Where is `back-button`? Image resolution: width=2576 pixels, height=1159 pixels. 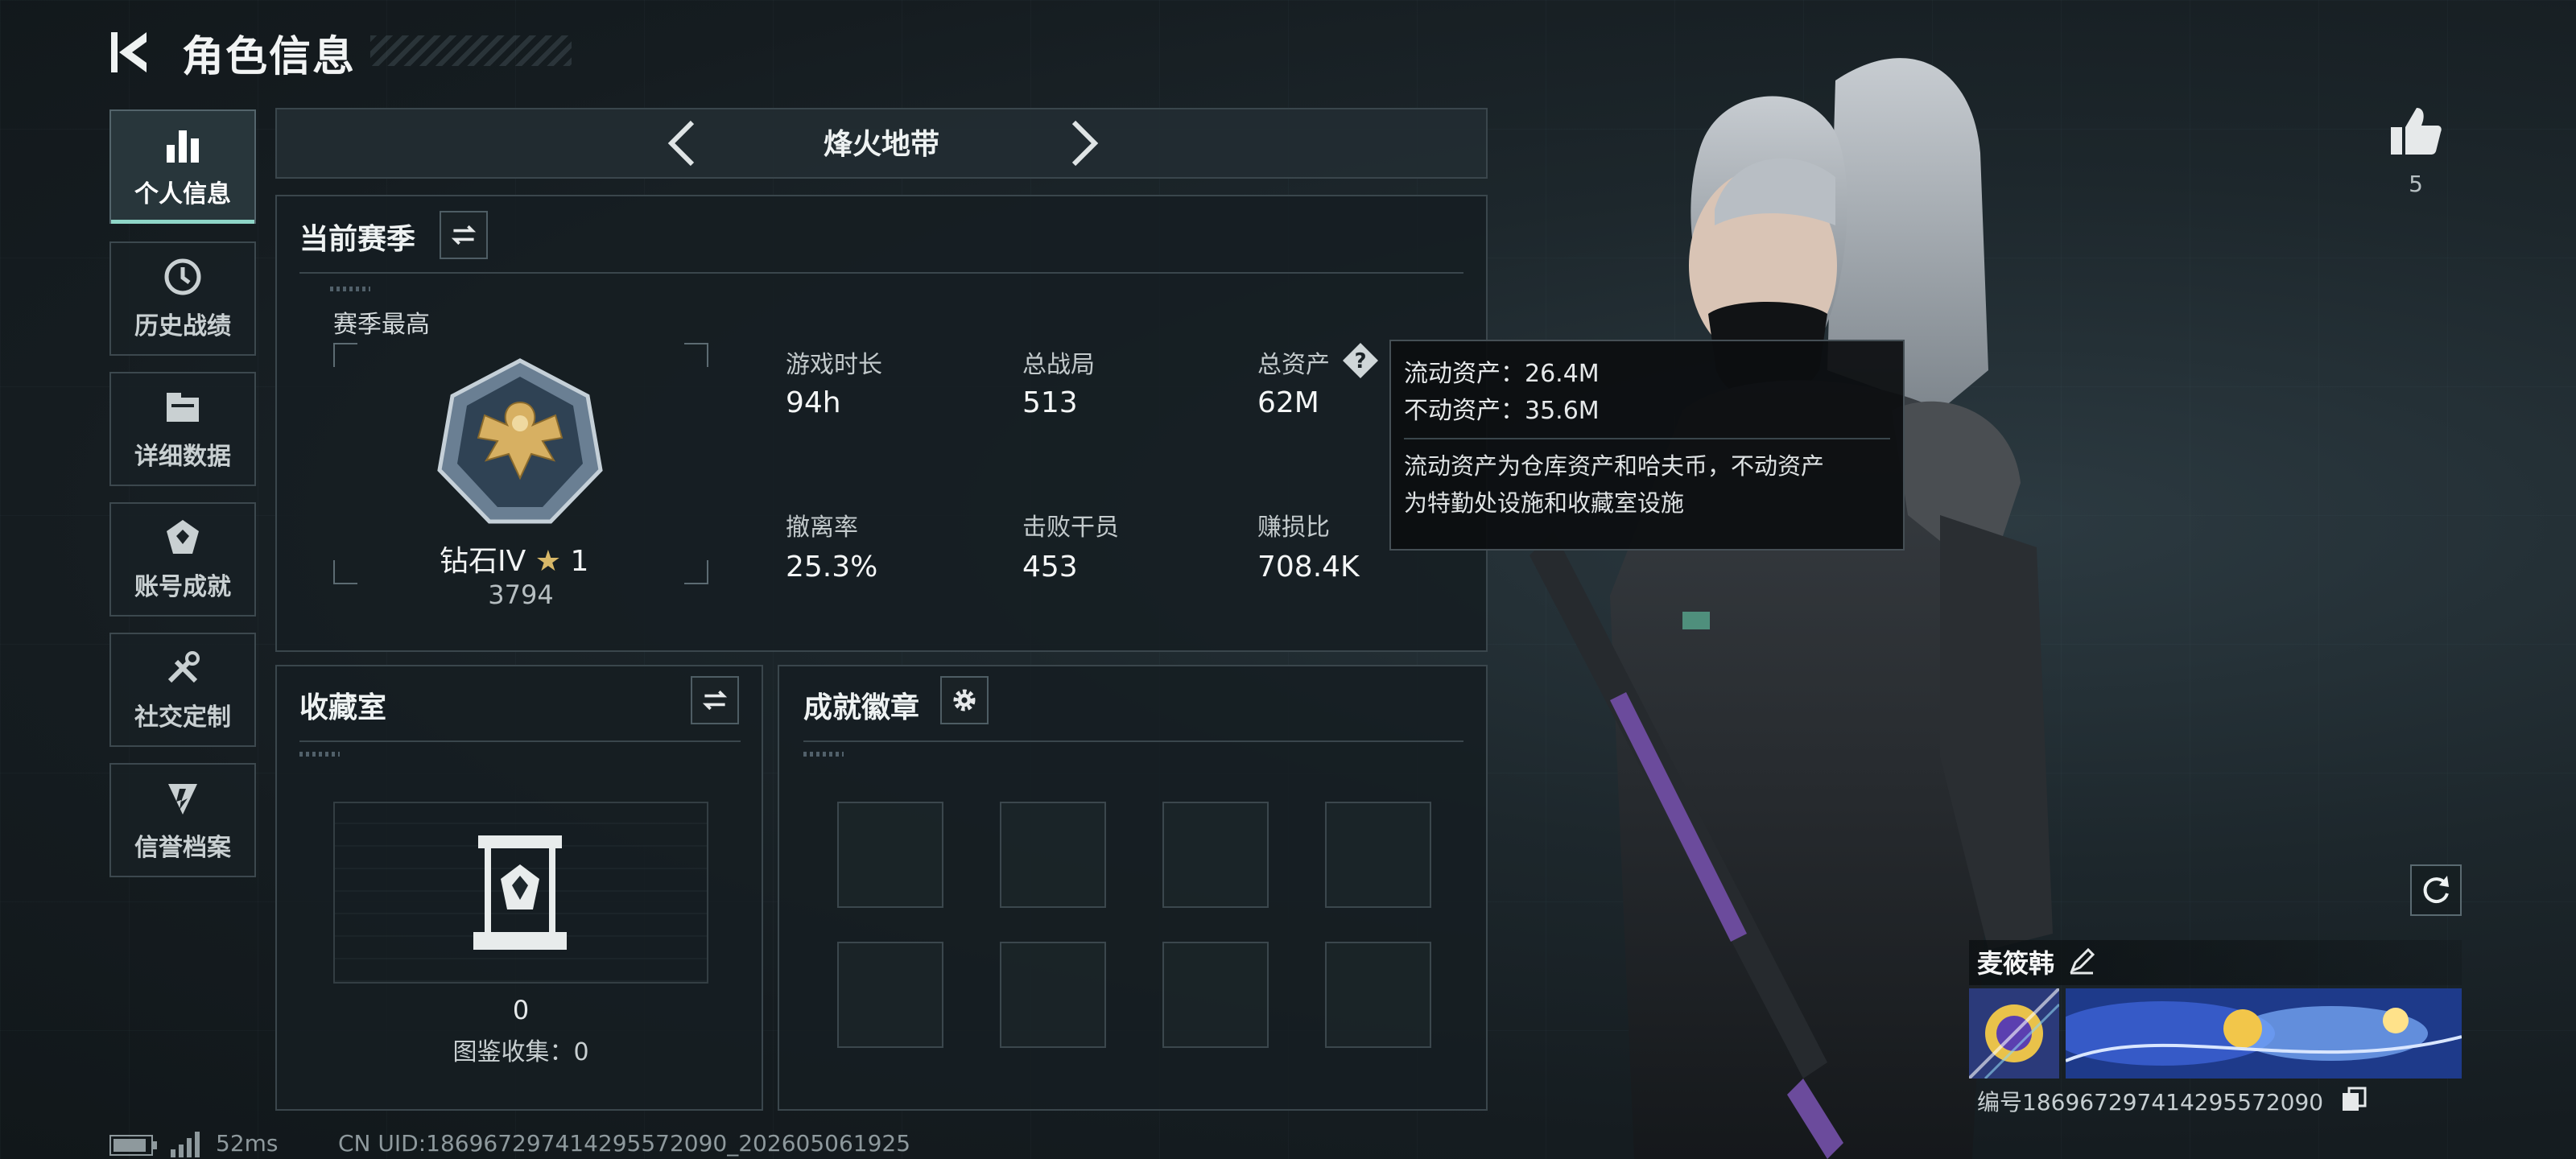
back-button is located at coordinates (133, 52).